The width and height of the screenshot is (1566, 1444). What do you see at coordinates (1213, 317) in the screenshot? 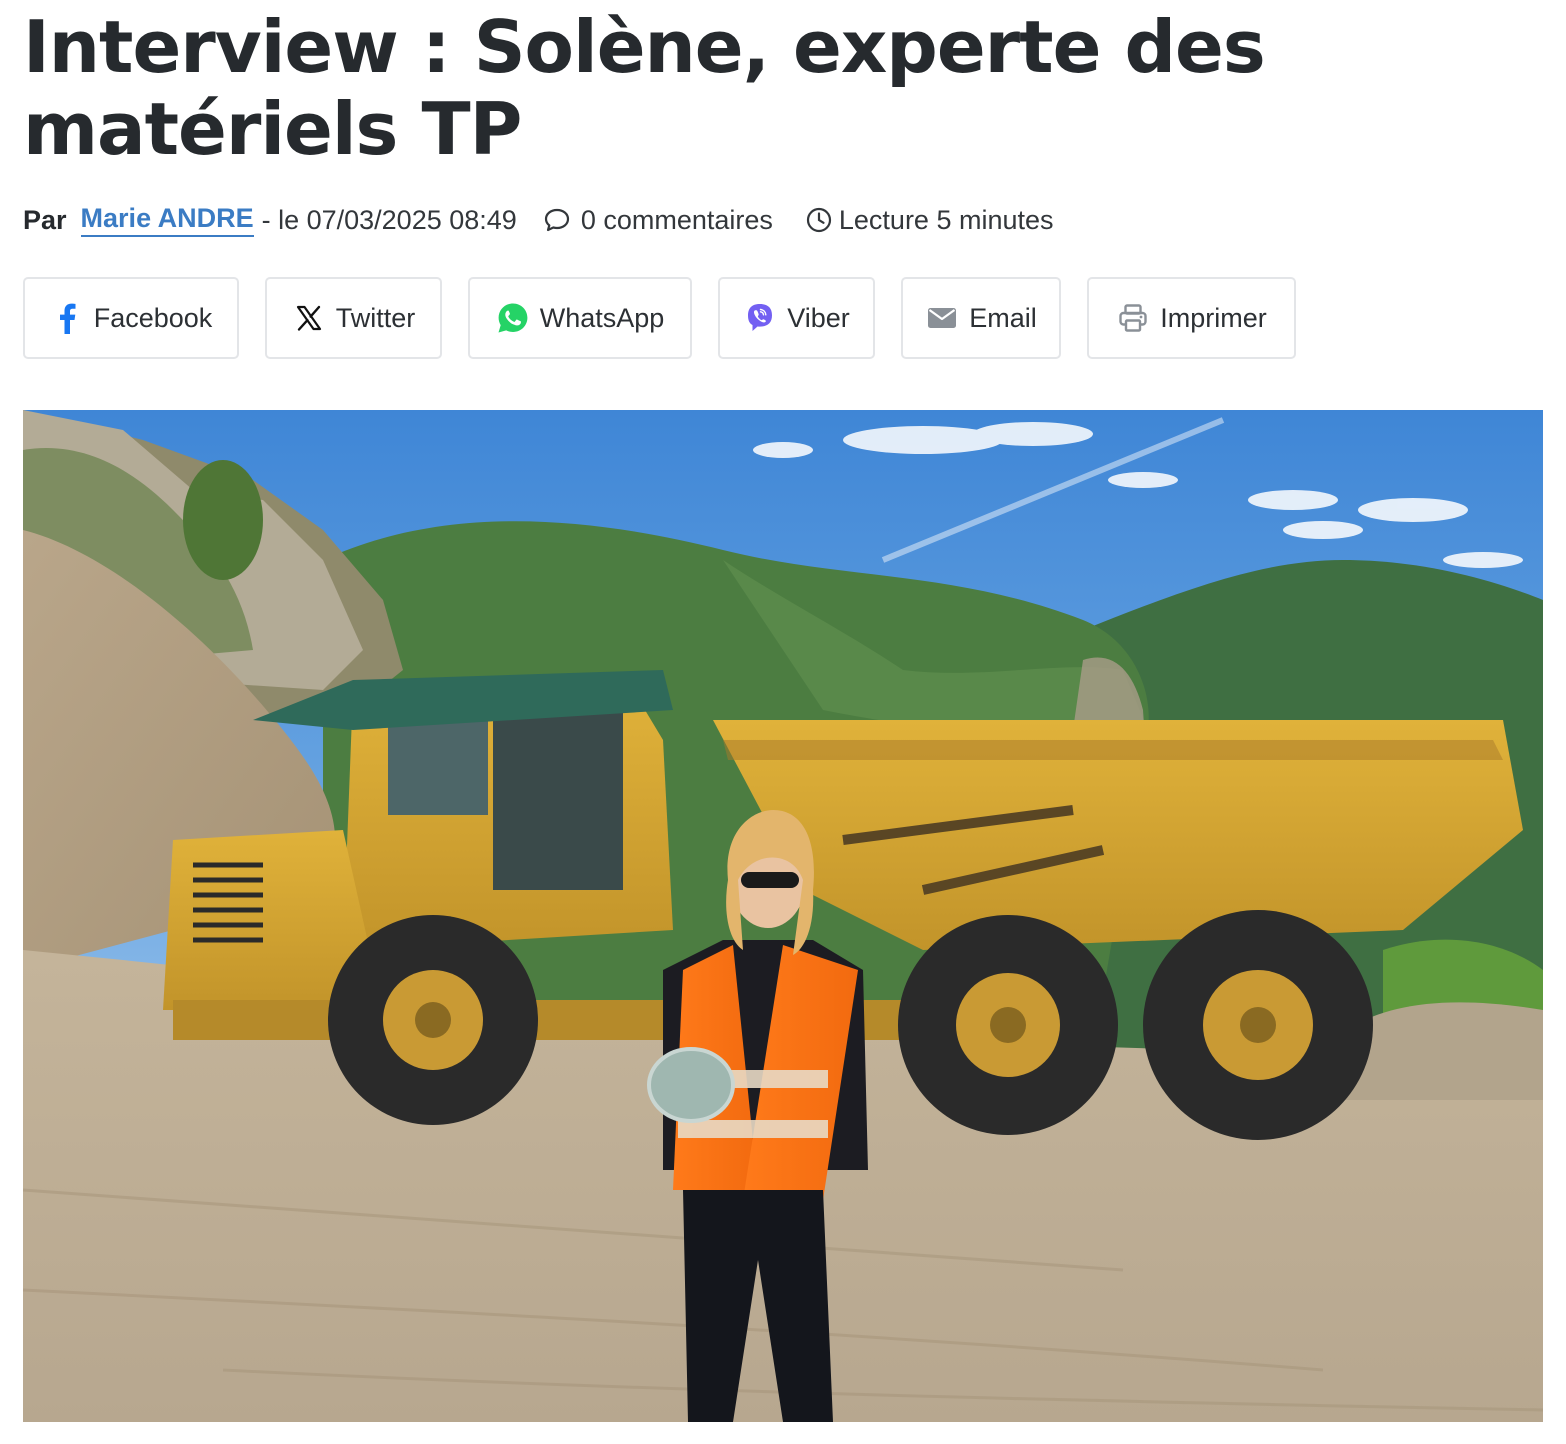
I see `share-print-label: Imprimer` at bounding box center [1213, 317].